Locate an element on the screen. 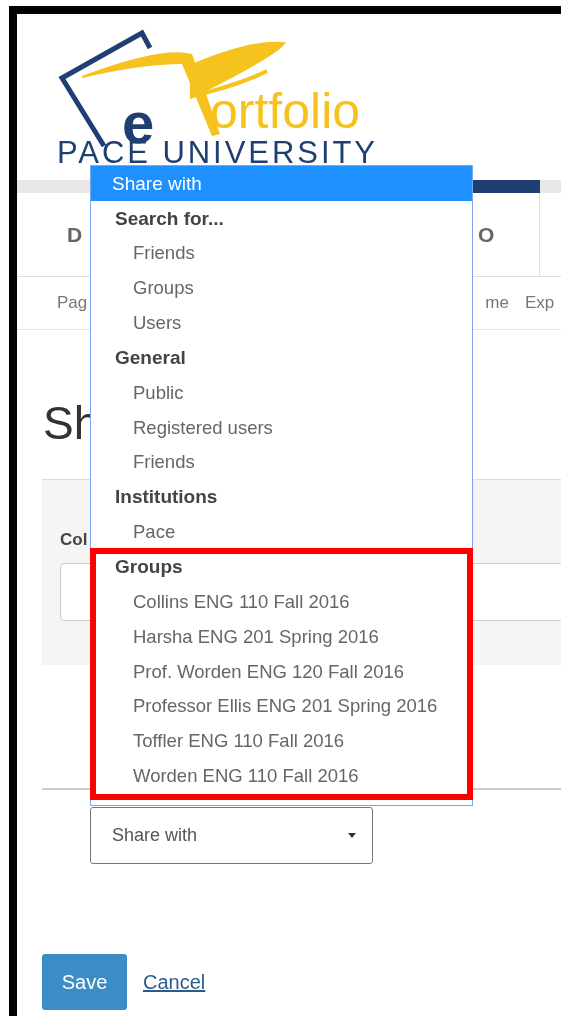  sub-nav-link: Pag is located at coordinates (72, 303).